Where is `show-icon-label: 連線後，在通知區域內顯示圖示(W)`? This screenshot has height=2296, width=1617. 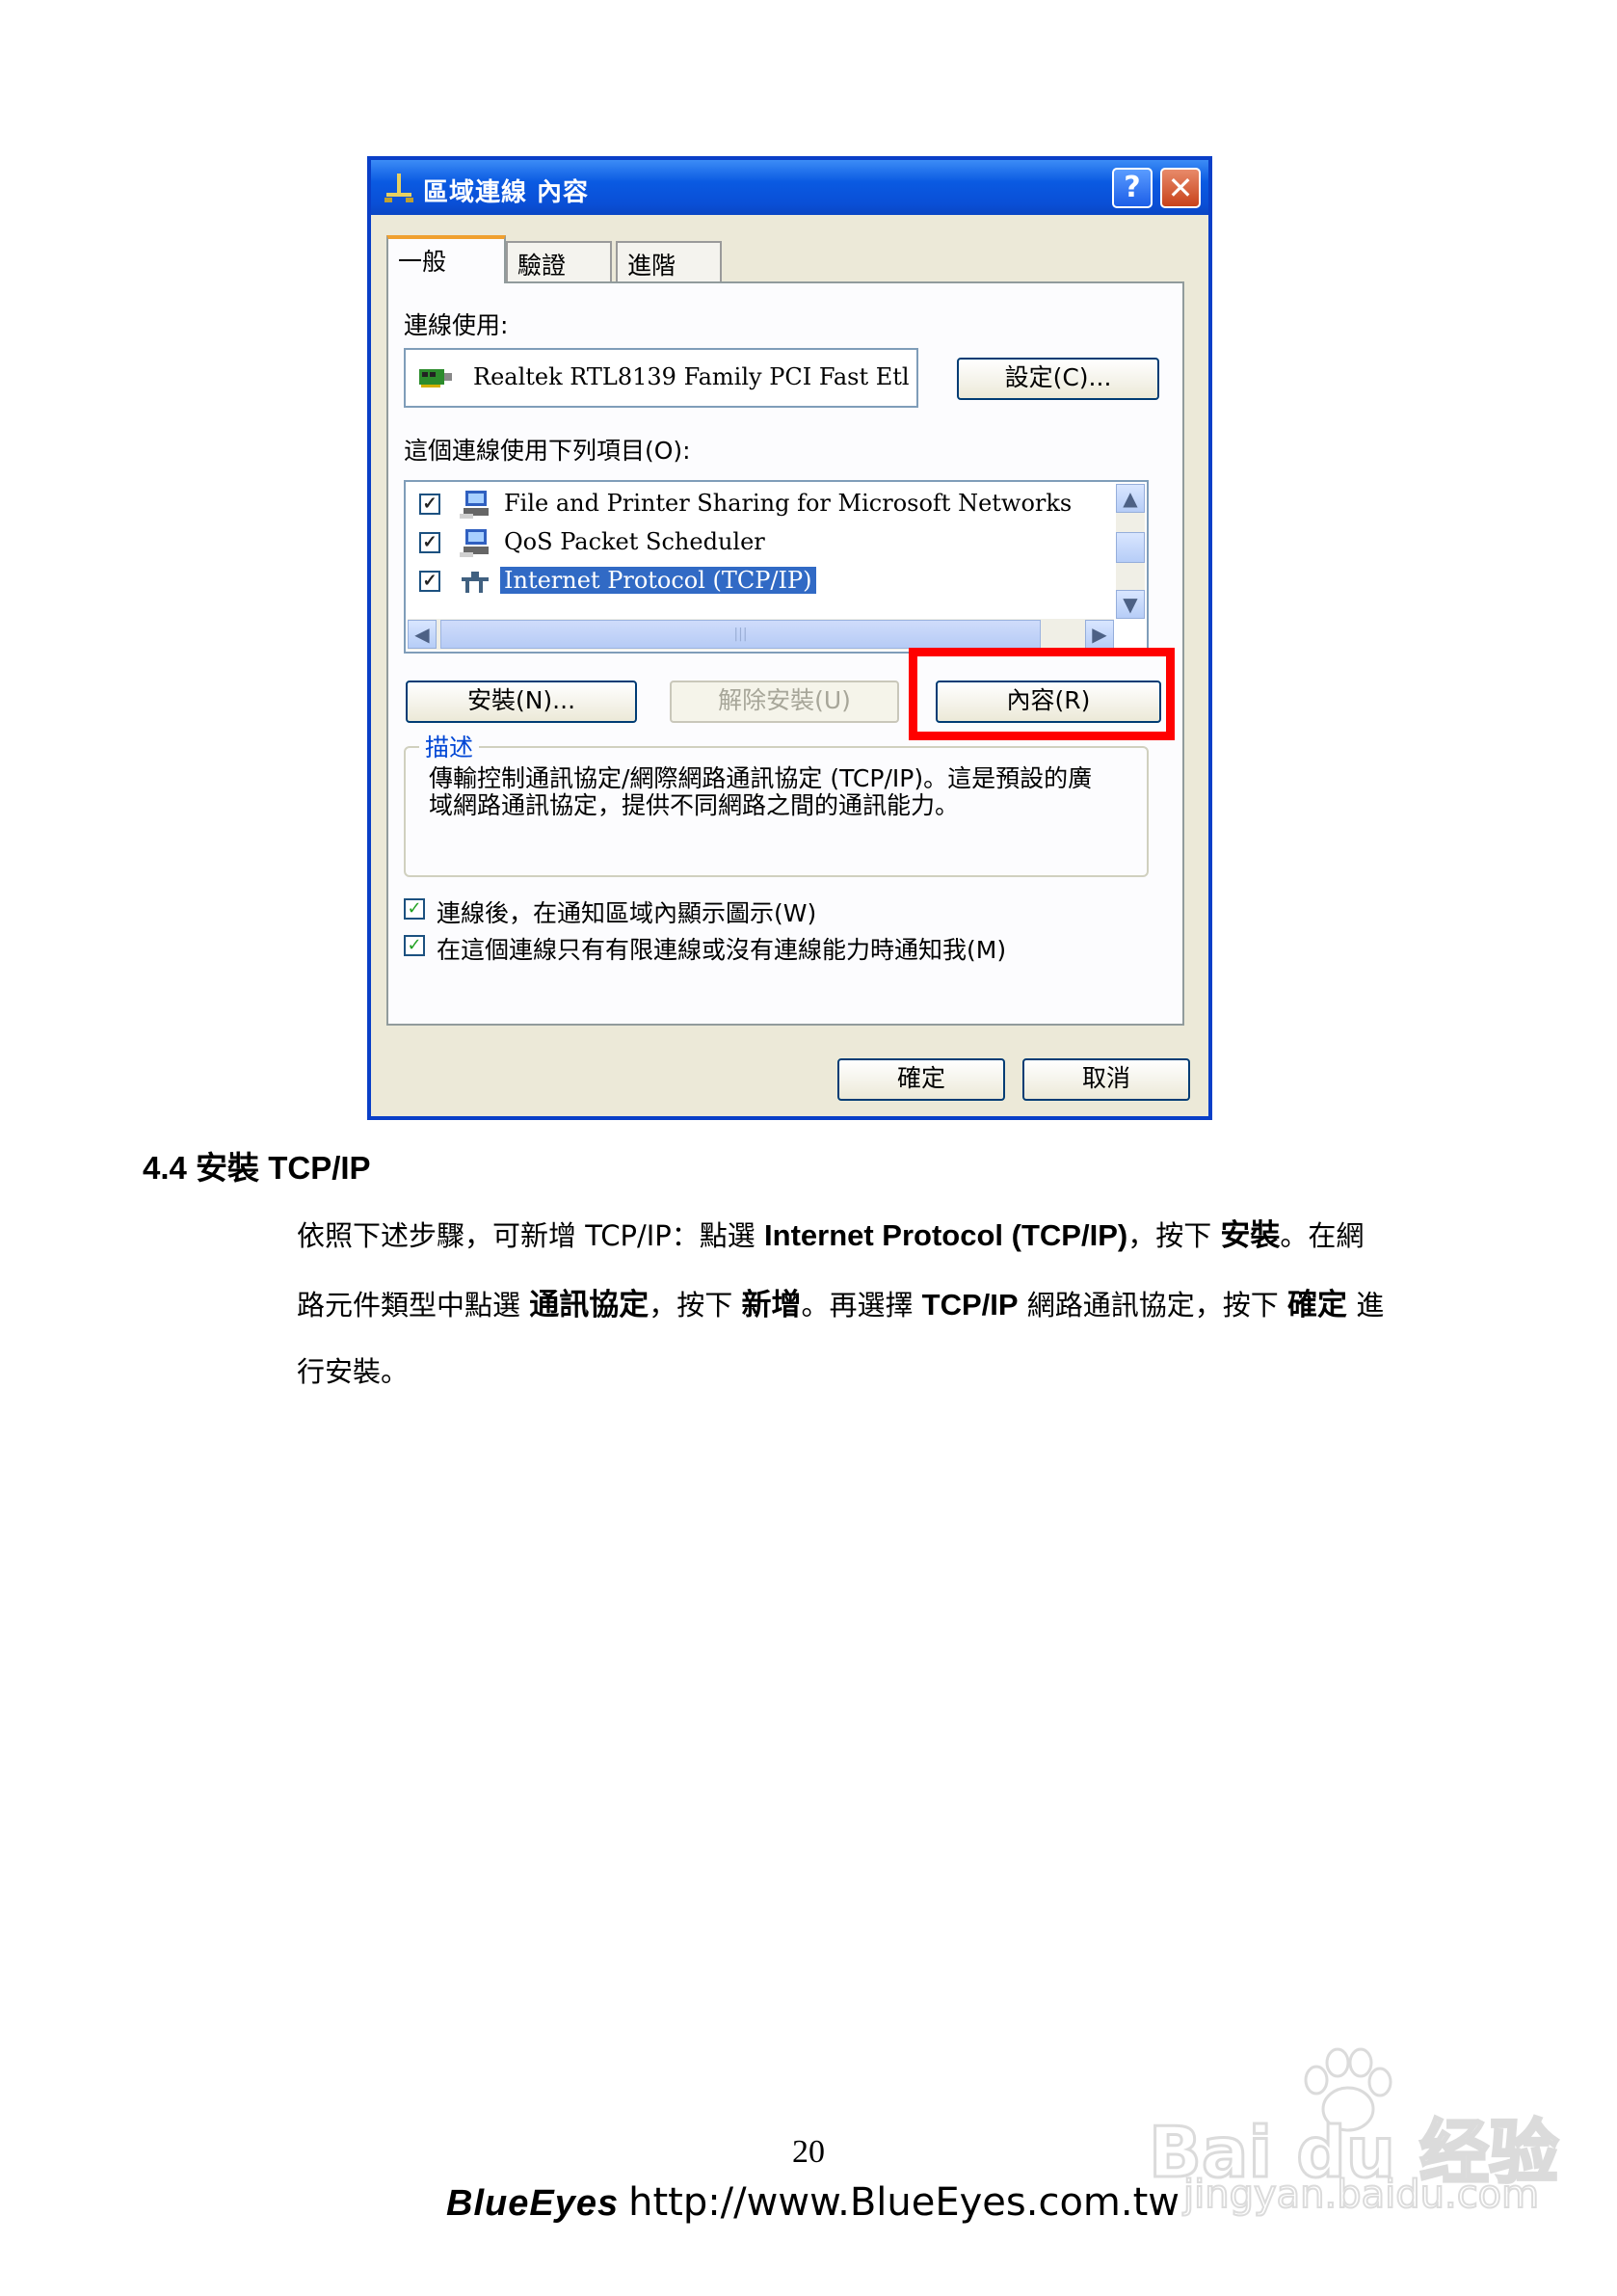
show-icon-label: 連線後，在通知區域內顯示圖示(W) is located at coordinates (627, 913).